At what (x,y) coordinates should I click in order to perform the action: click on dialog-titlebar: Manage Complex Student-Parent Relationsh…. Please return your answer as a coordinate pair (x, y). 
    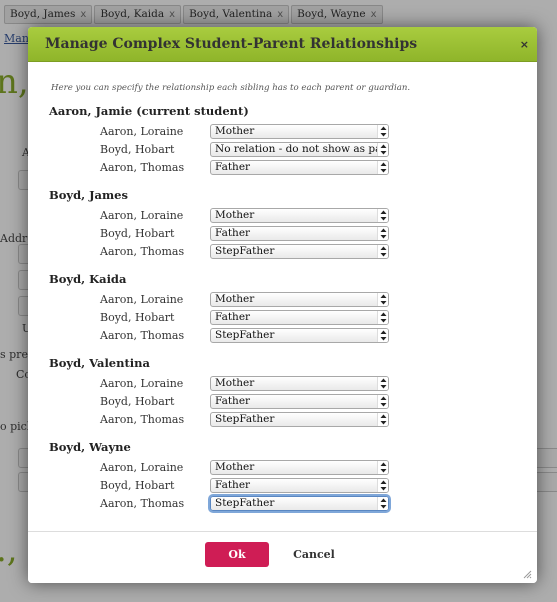
    Looking at the image, I should click on (282, 44).